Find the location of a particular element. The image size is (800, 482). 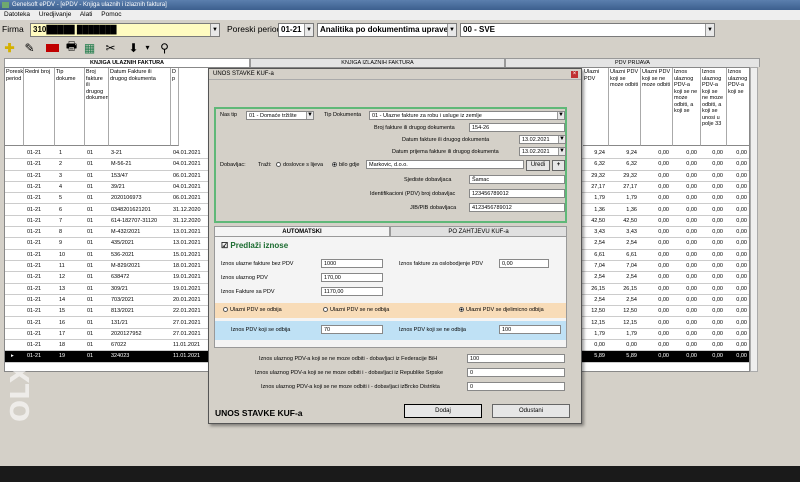

radio-ne-odbija: Ulazni PDV se ne odbija is located at coordinates (356, 310).